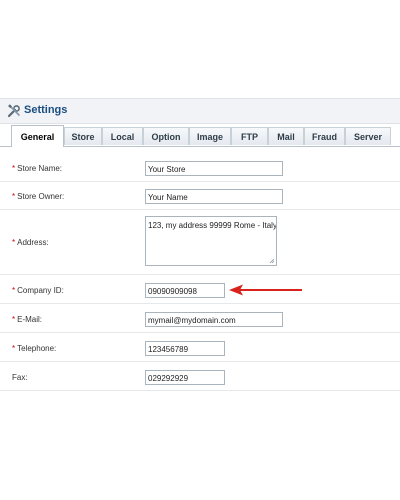  Describe the element at coordinates (185, 348) in the screenshot. I see `telephone-input: 123456789` at that location.